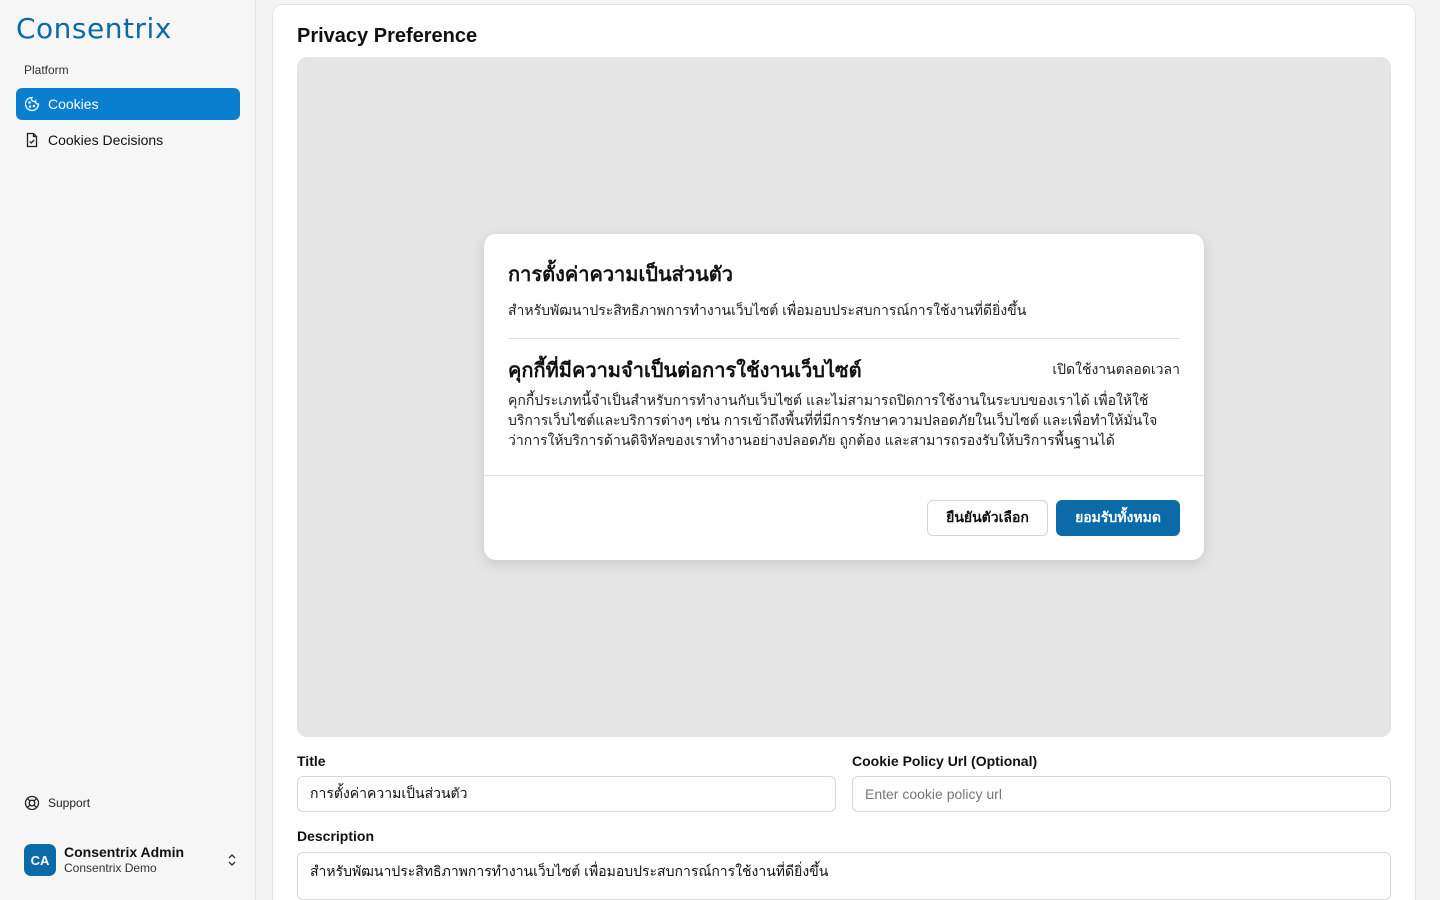  What do you see at coordinates (1121, 794) in the screenshot?
I see `policy-url-input` at bounding box center [1121, 794].